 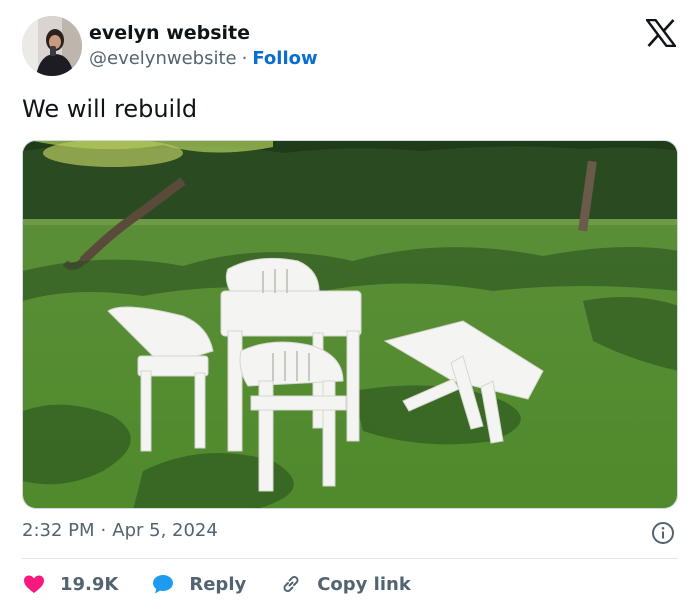 I want to click on copy-link-button: Copy link, so click(x=345, y=584).